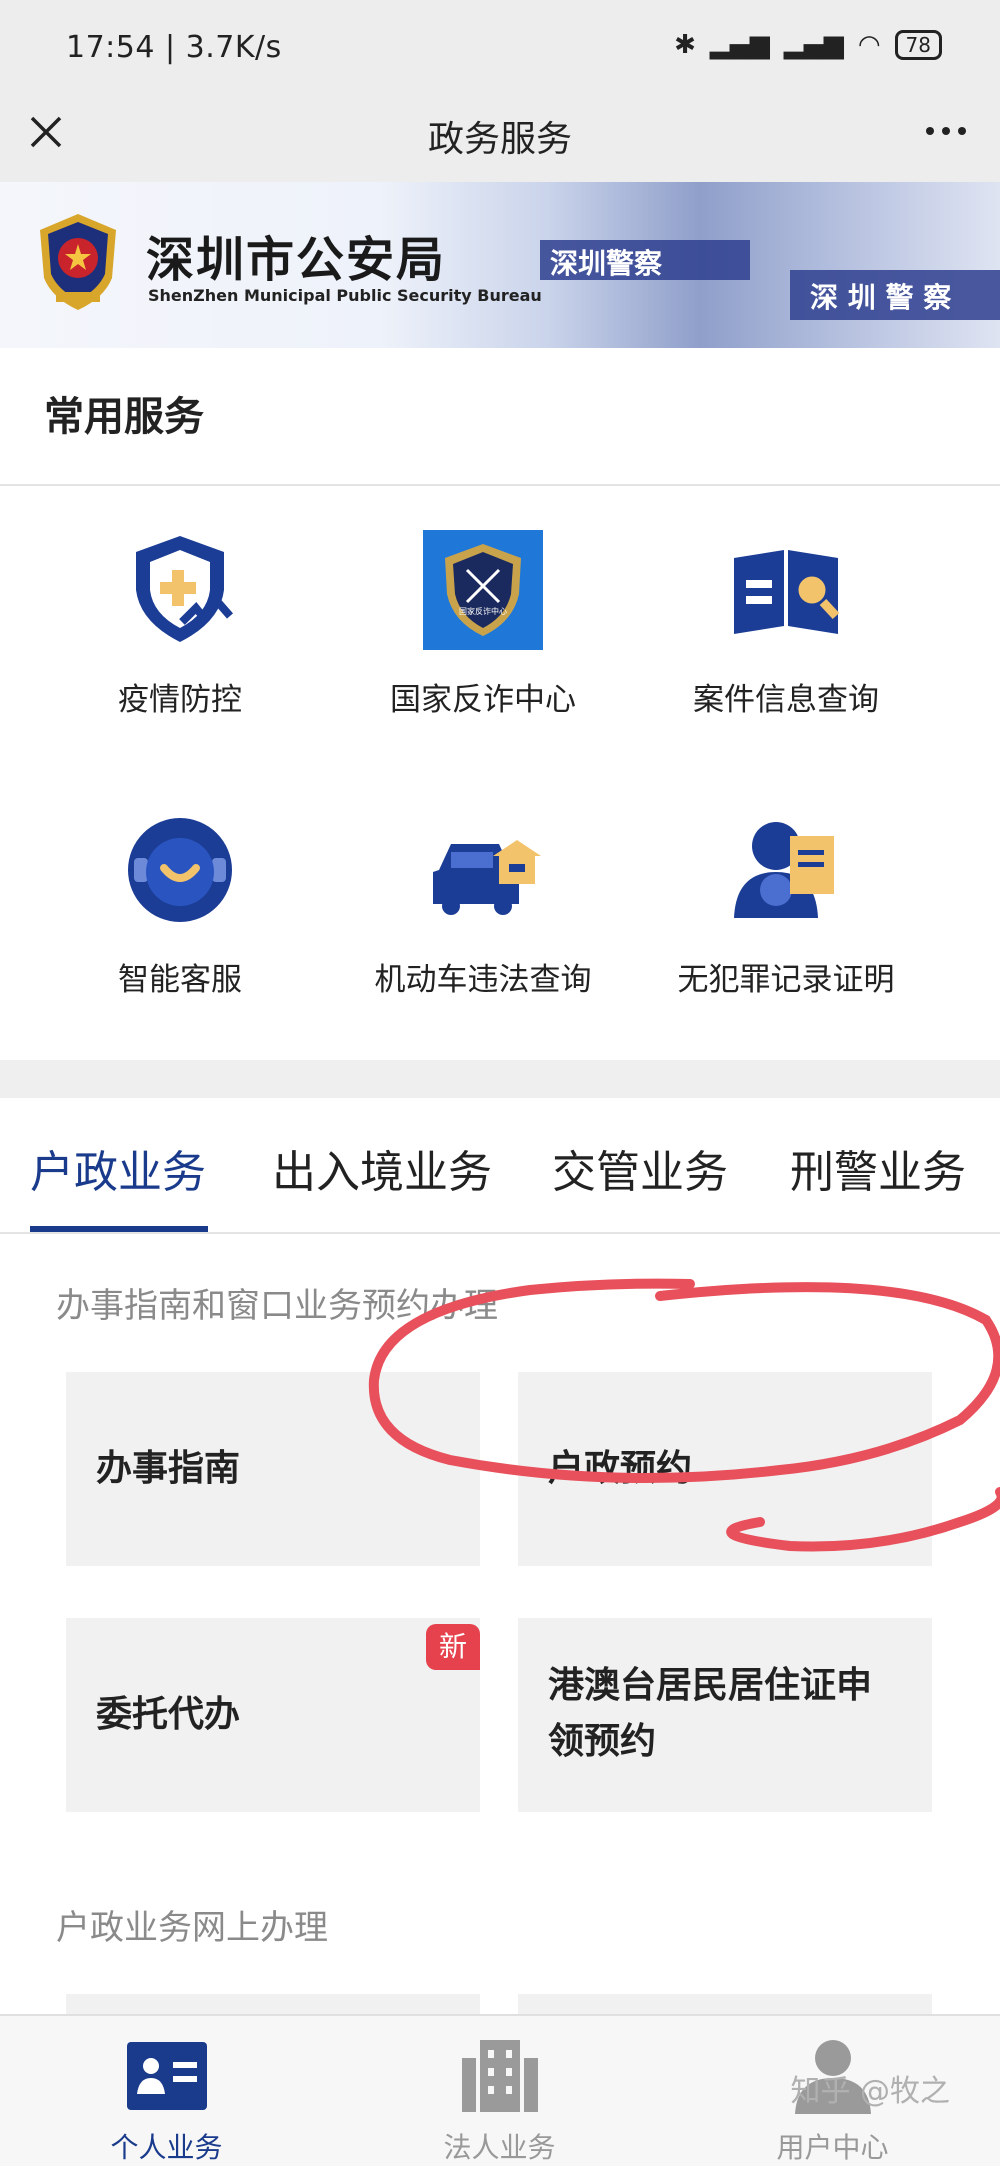 Image resolution: width=1000 pixels, height=2166 pixels. I want to click on bottom-nav-label: 个人业务, so click(166, 2147).